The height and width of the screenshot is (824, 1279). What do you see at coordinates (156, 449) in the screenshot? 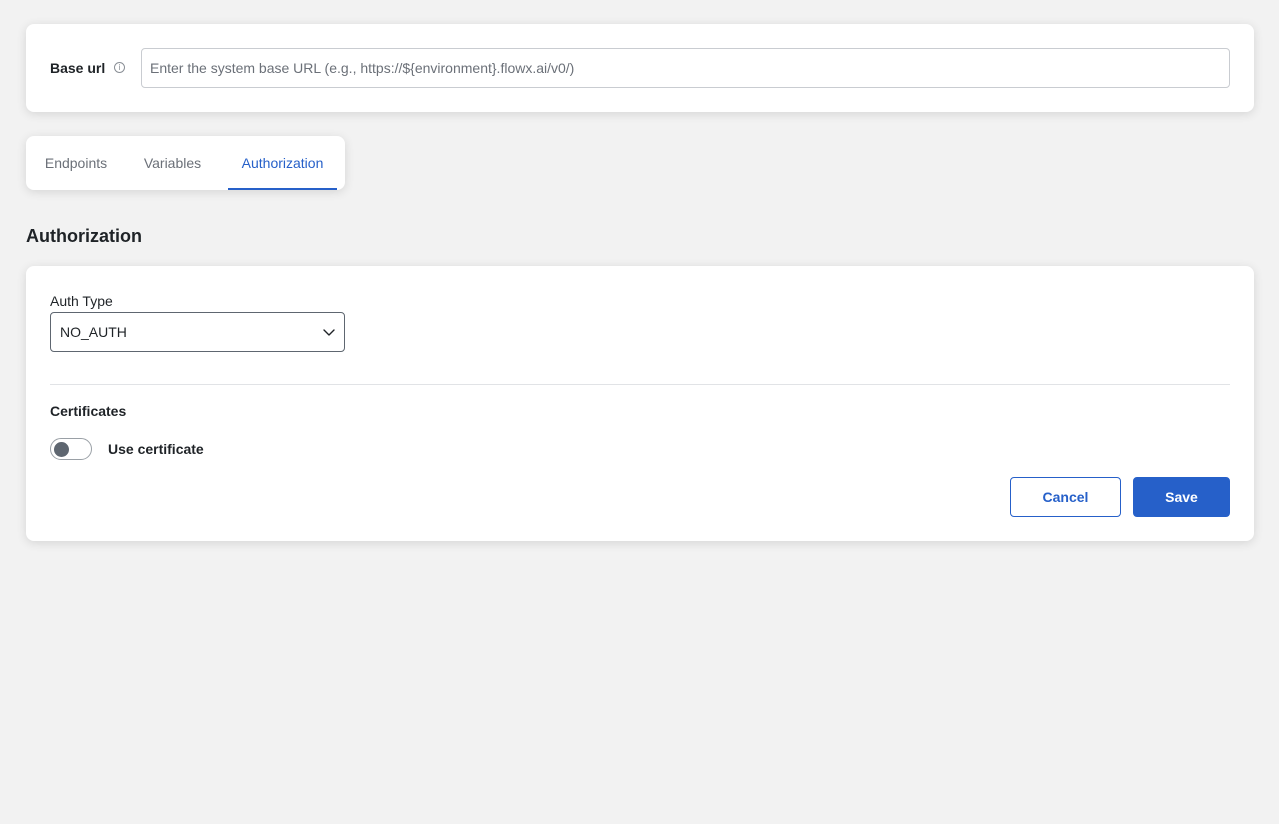
I see `use-certificate-label: Use certificate` at bounding box center [156, 449].